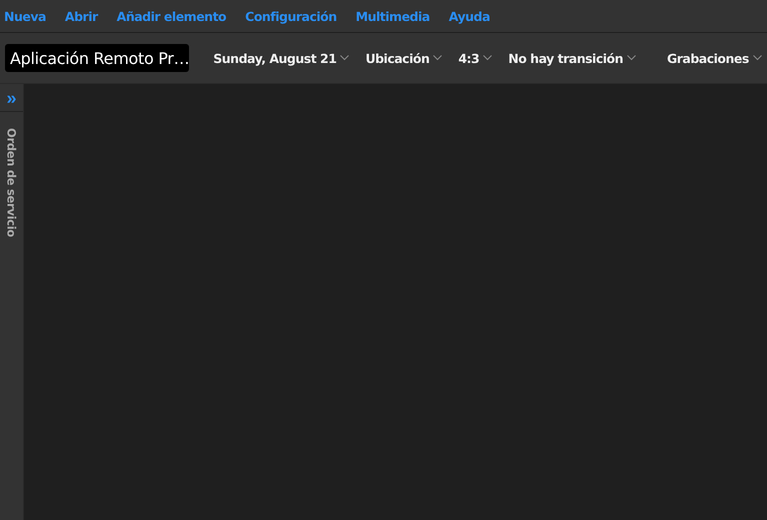  Describe the element at coordinates (25, 16) in the screenshot. I see `menu-item: Nueva` at that location.